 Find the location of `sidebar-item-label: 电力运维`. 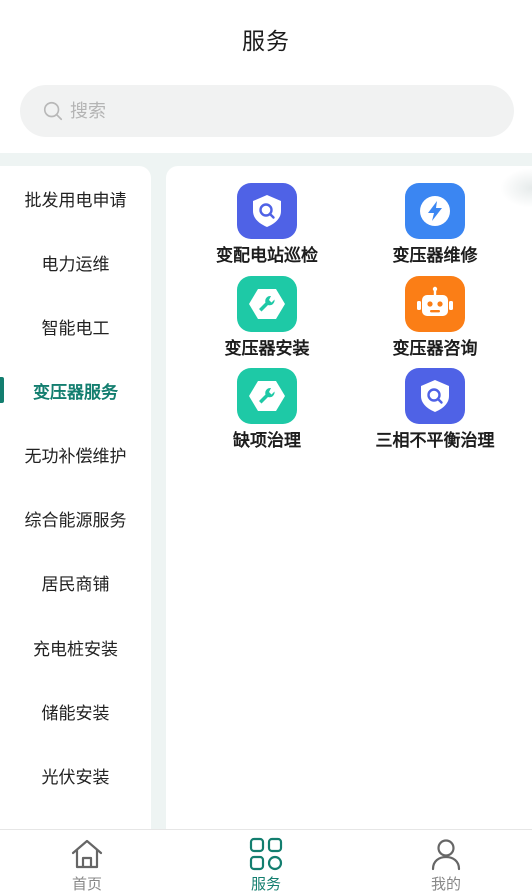

sidebar-item-label: 电力运维 is located at coordinates (75, 264).